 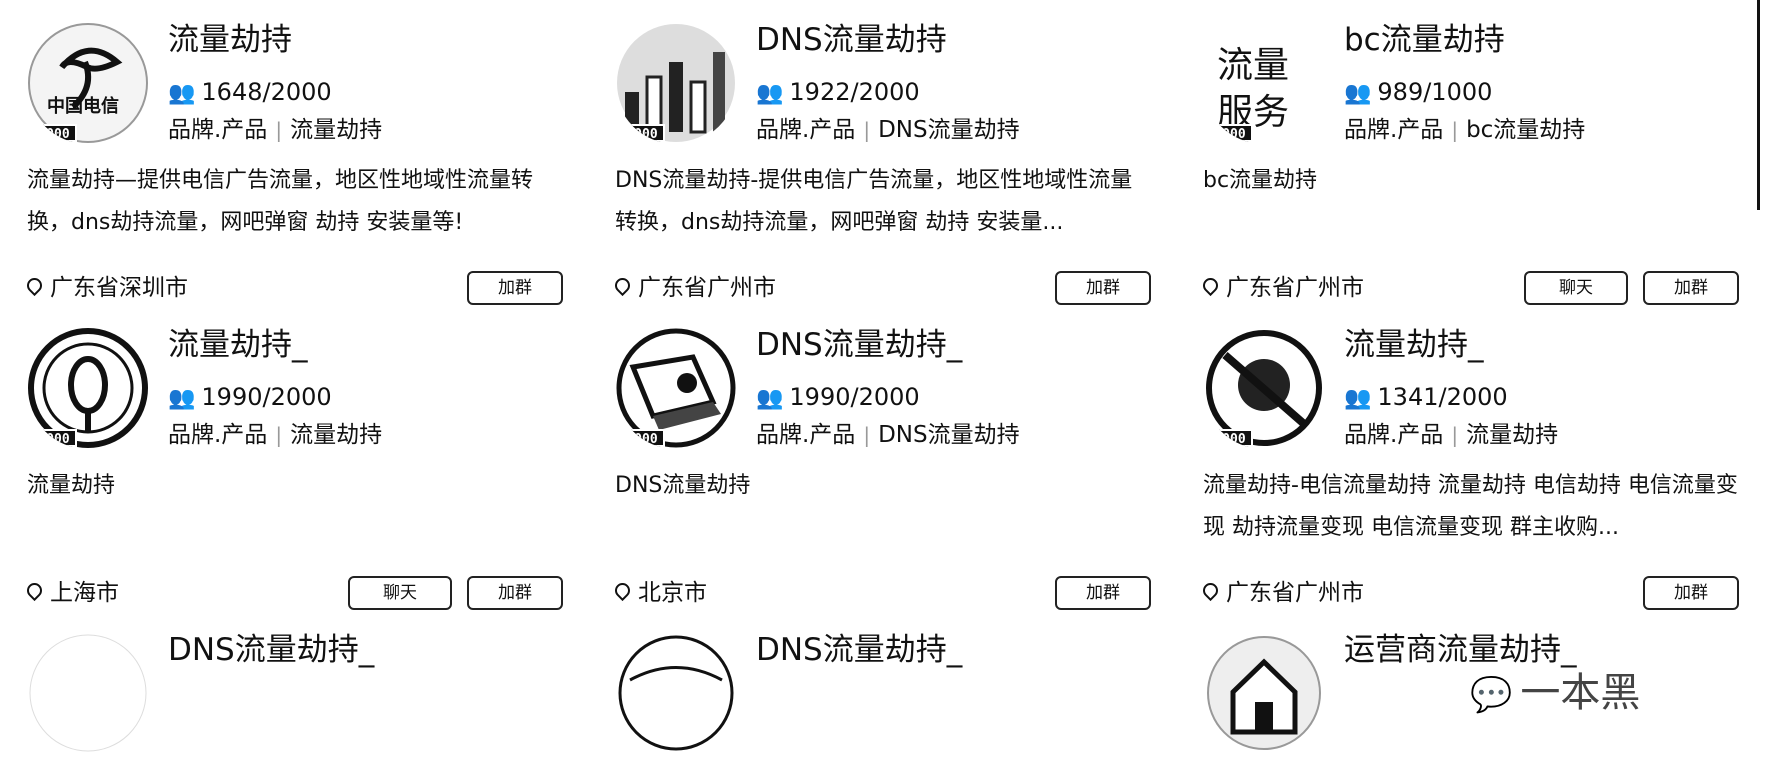 I want to click on group-location: 广东省深圳市, so click(x=105, y=288).